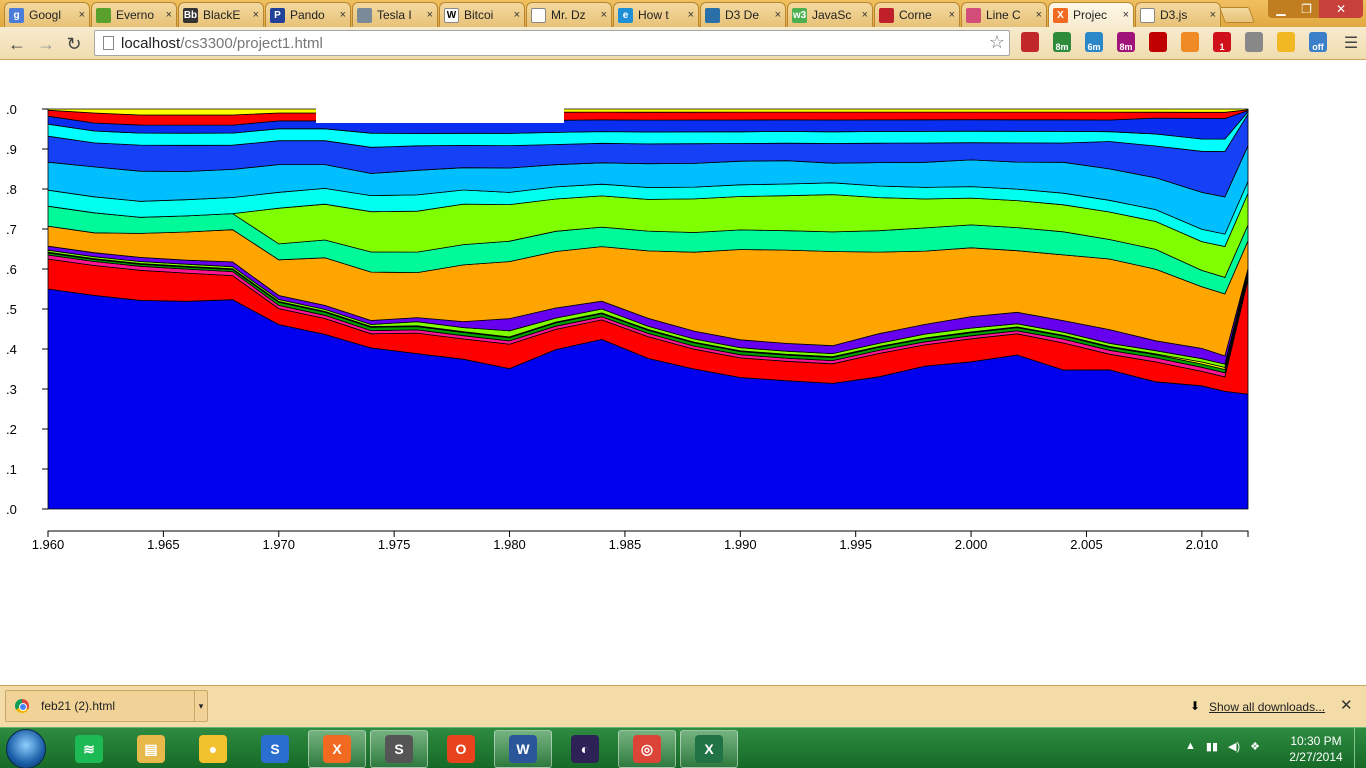  I want to click on file-explorer-taskbar-button: ▤, so click(151, 749).